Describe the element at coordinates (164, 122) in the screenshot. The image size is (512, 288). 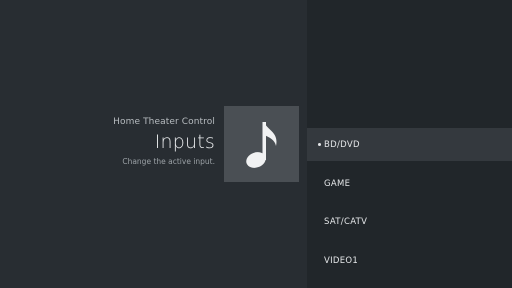
I see `breadcrumb: Home Theater Control` at that location.